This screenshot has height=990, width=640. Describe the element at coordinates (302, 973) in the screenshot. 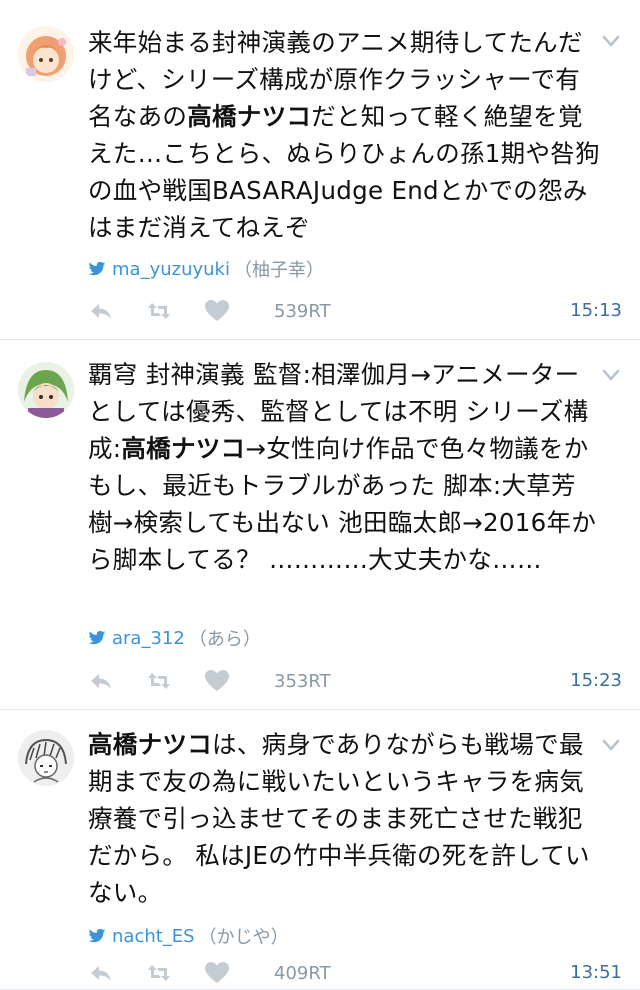

I see `retweet-count: 409RT` at that location.